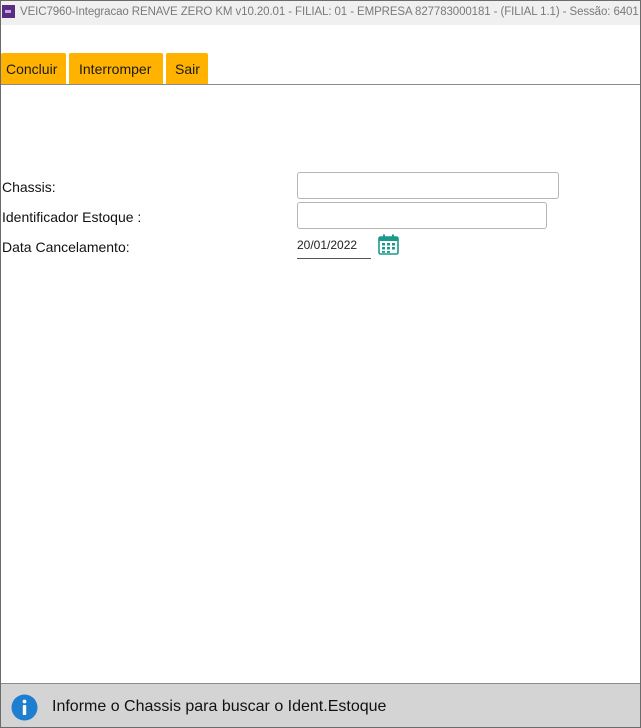 The height and width of the screenshot is (728, 641). What do you see at coordinates (320, 84) in the screenshot?
I see `toolbar-divider` at bounding box center [320, 84].